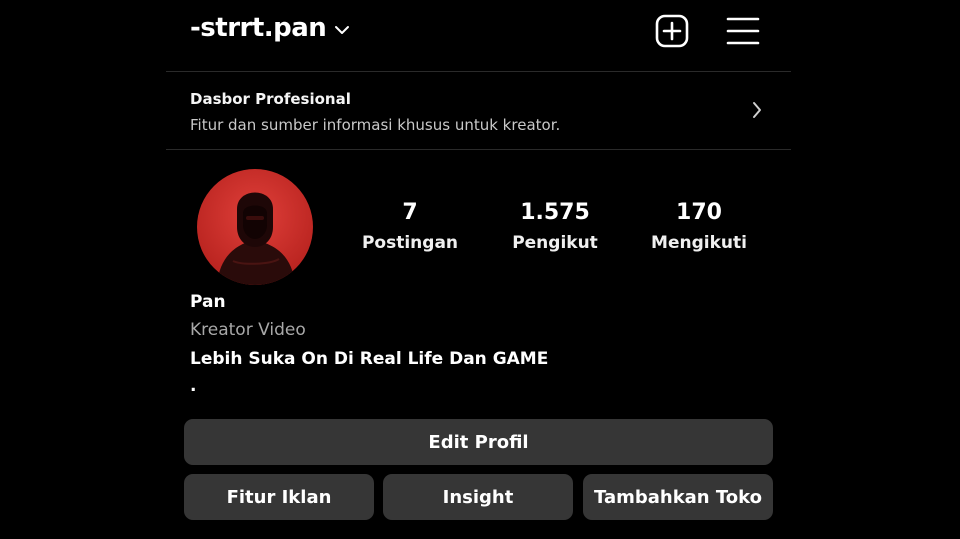  I want to click on bio-extra-line: ., so click(193, 386).